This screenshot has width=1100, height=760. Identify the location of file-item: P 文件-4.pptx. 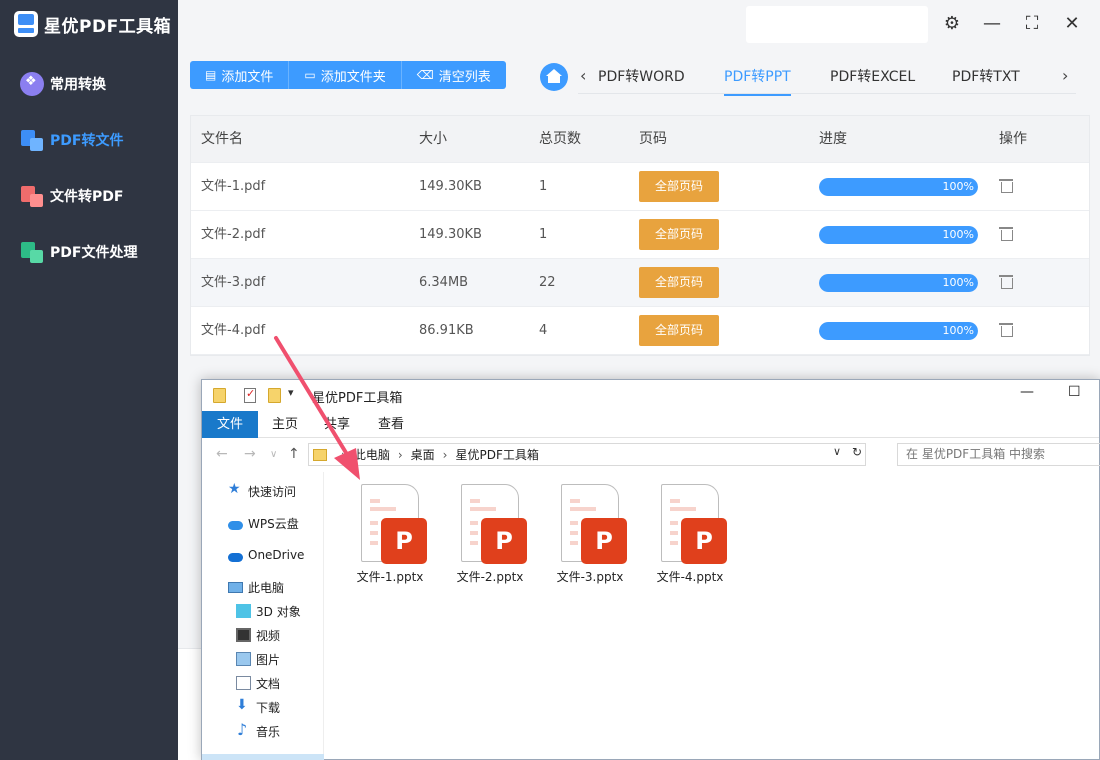
(690, 534).